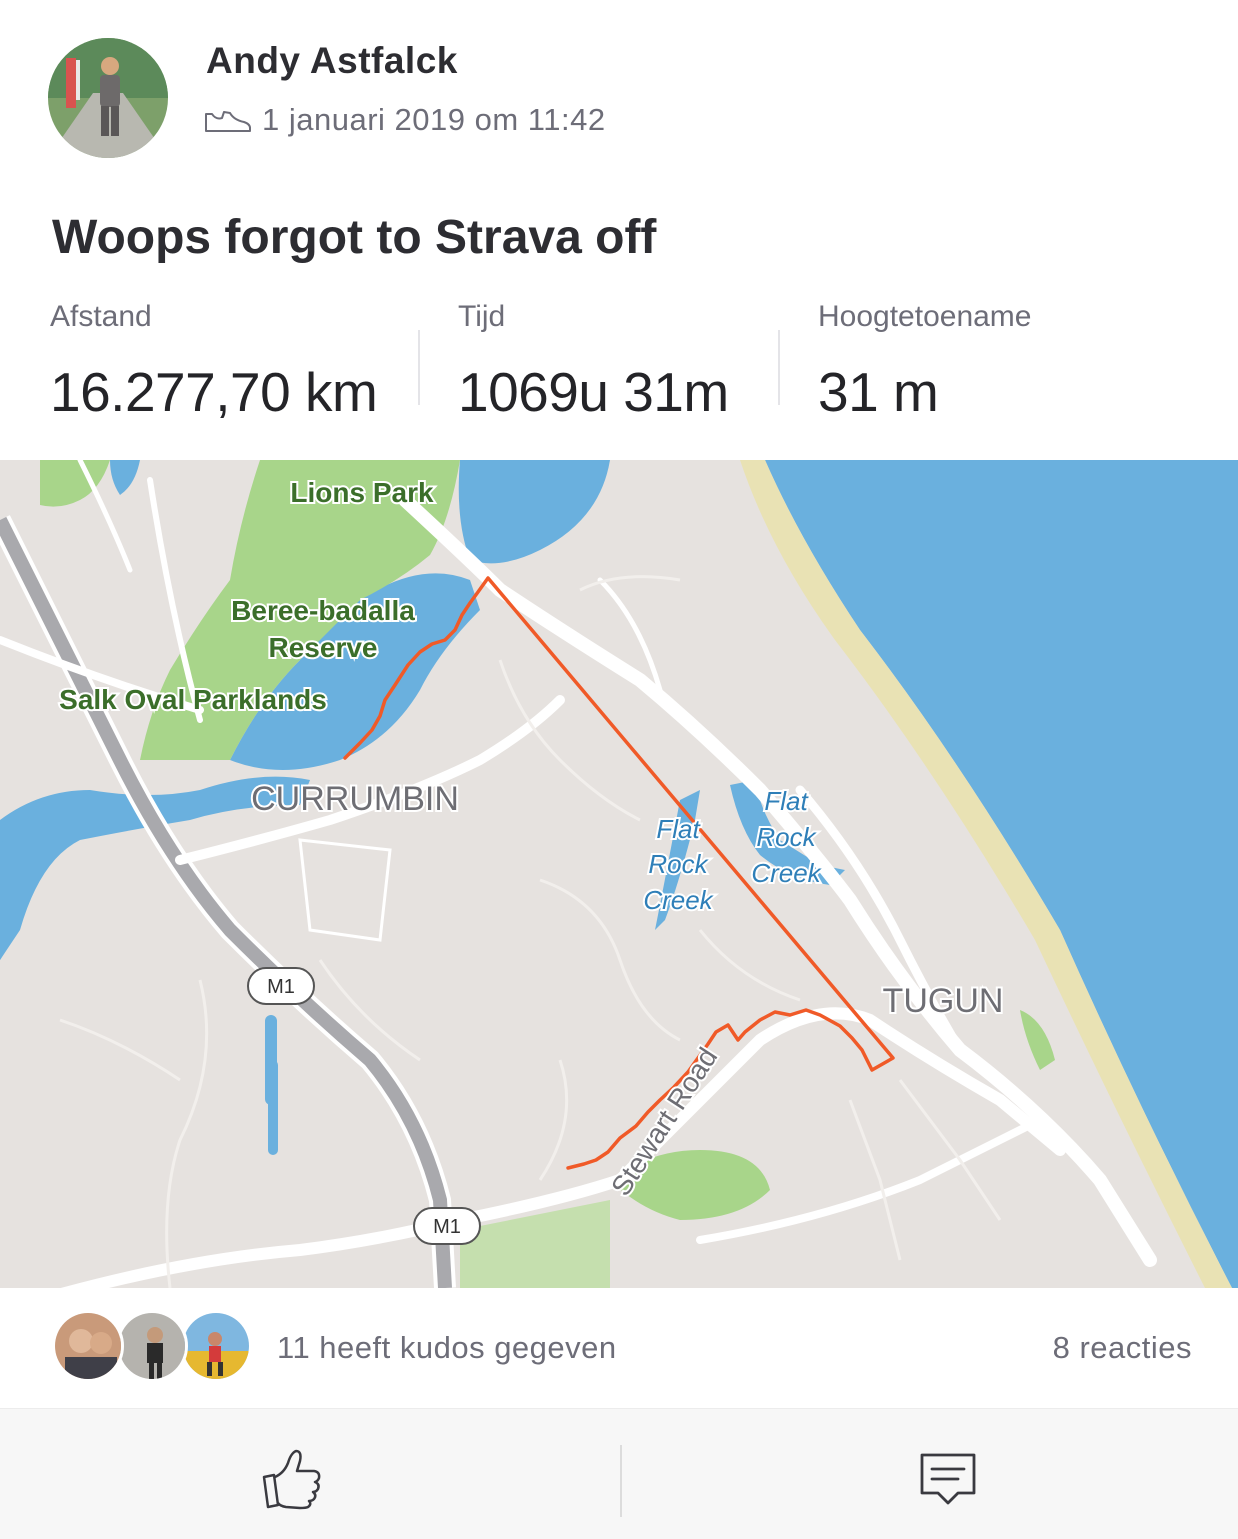 The width and height of the screenshot is (1238, 1539). I want to click on activity-datetime: 1 januari 2019 om 11:42, so click(434, 119).